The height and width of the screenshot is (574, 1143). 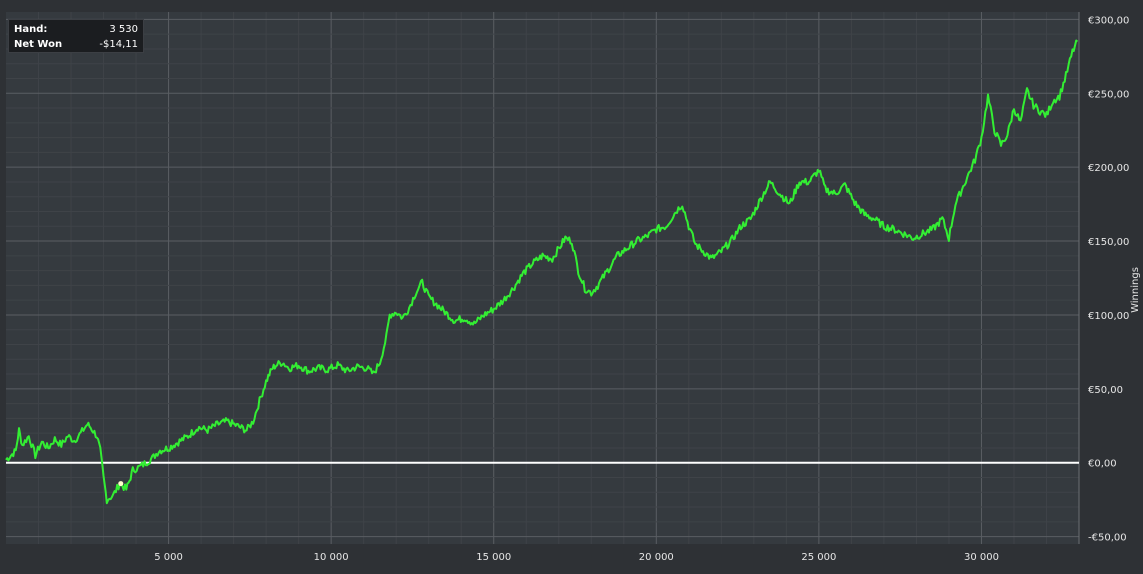 What do you see at coordinates (818, 557) in the screenshot?
I see `x-tick-label: 25 000` at bounding box center [818, 557].